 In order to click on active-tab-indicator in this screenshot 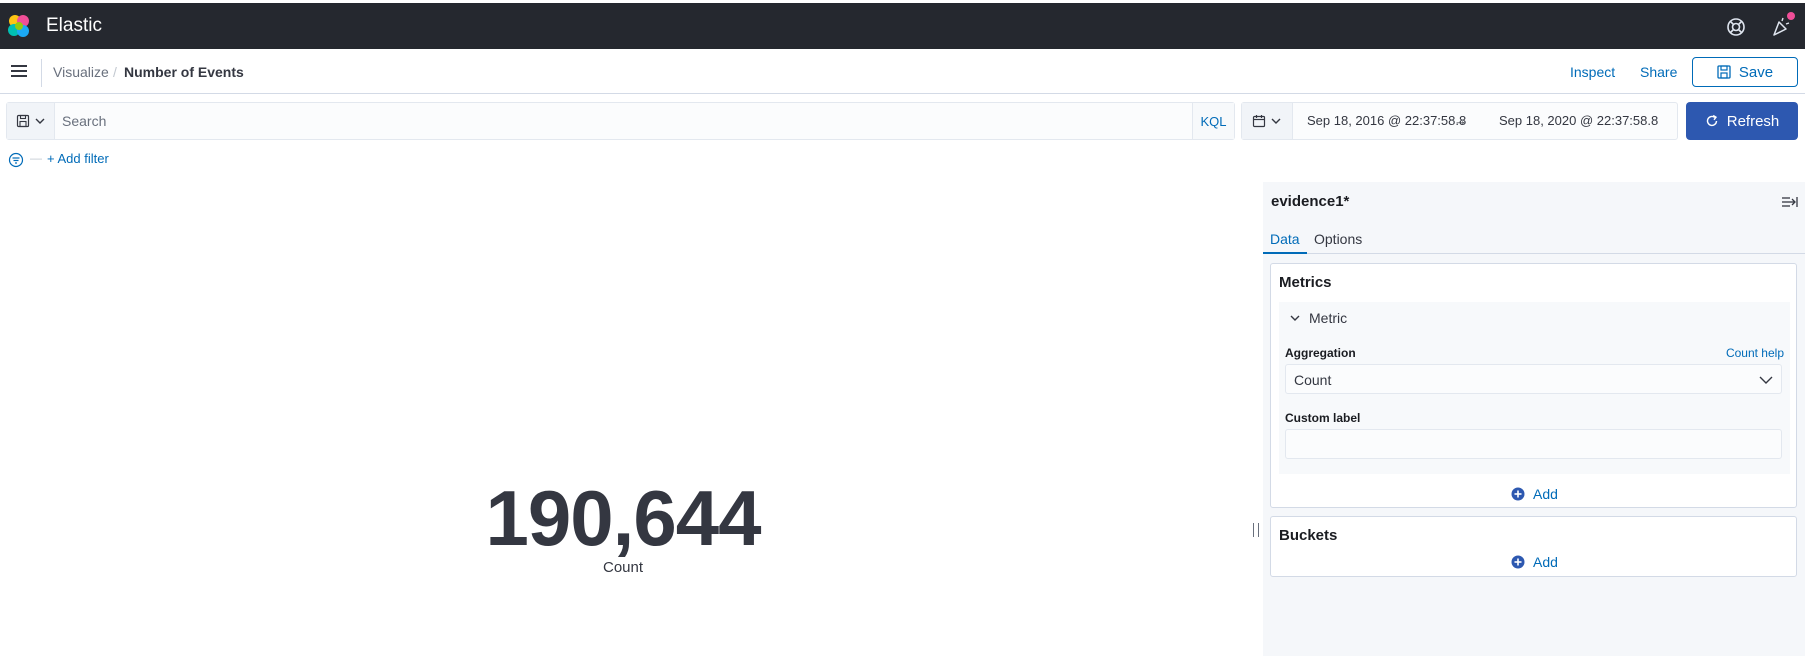, I will do `click(1285, 253)`.